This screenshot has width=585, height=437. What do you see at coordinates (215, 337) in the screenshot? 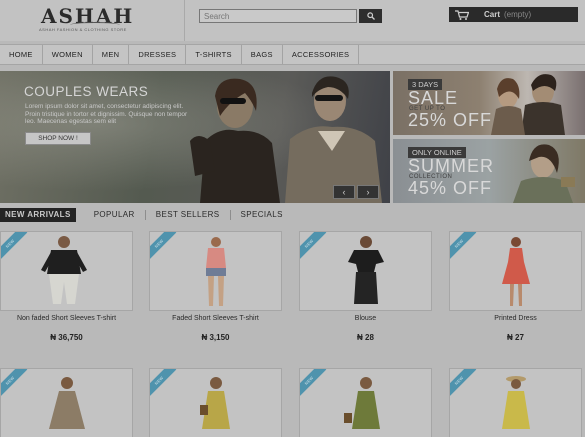
I see `product-price: ₦ 3,150` at bounding box center [215, 337].